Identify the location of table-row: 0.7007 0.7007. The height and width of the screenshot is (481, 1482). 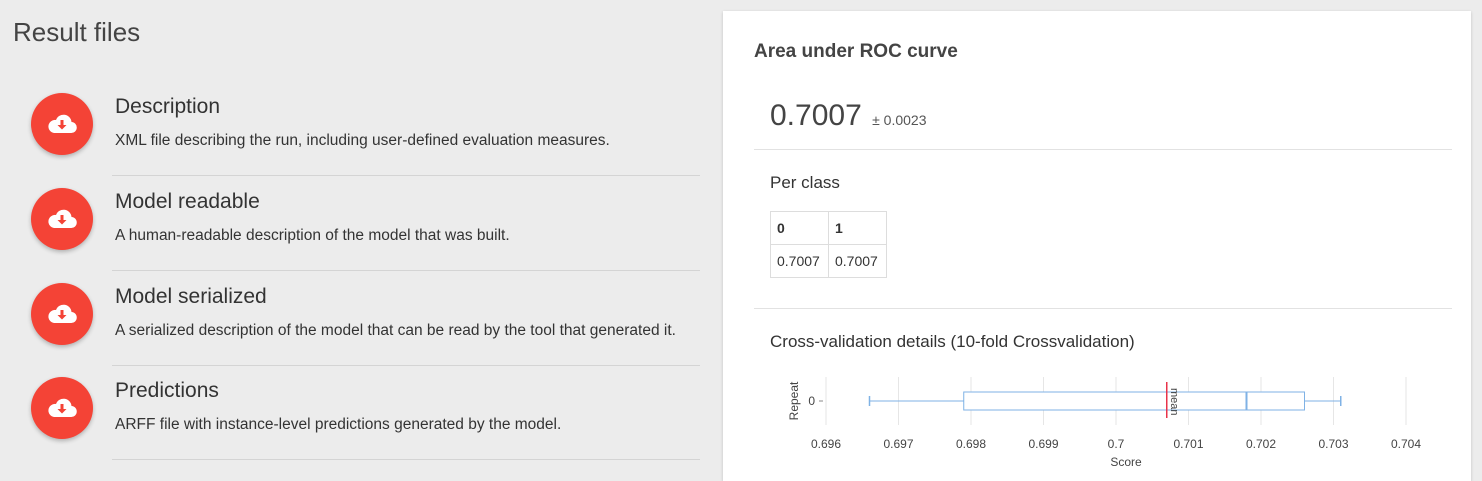
(828, 261).